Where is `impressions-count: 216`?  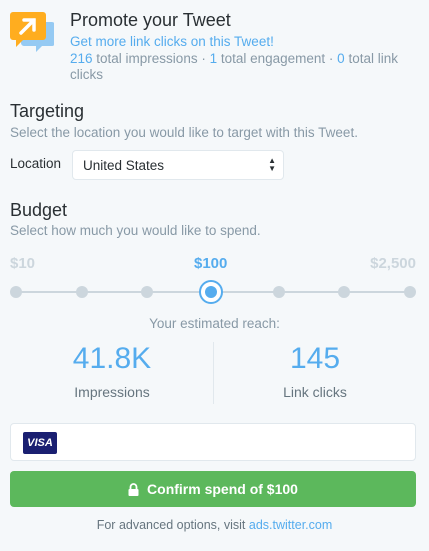 impressions-count: 216 is located at coordinates (81, 58).